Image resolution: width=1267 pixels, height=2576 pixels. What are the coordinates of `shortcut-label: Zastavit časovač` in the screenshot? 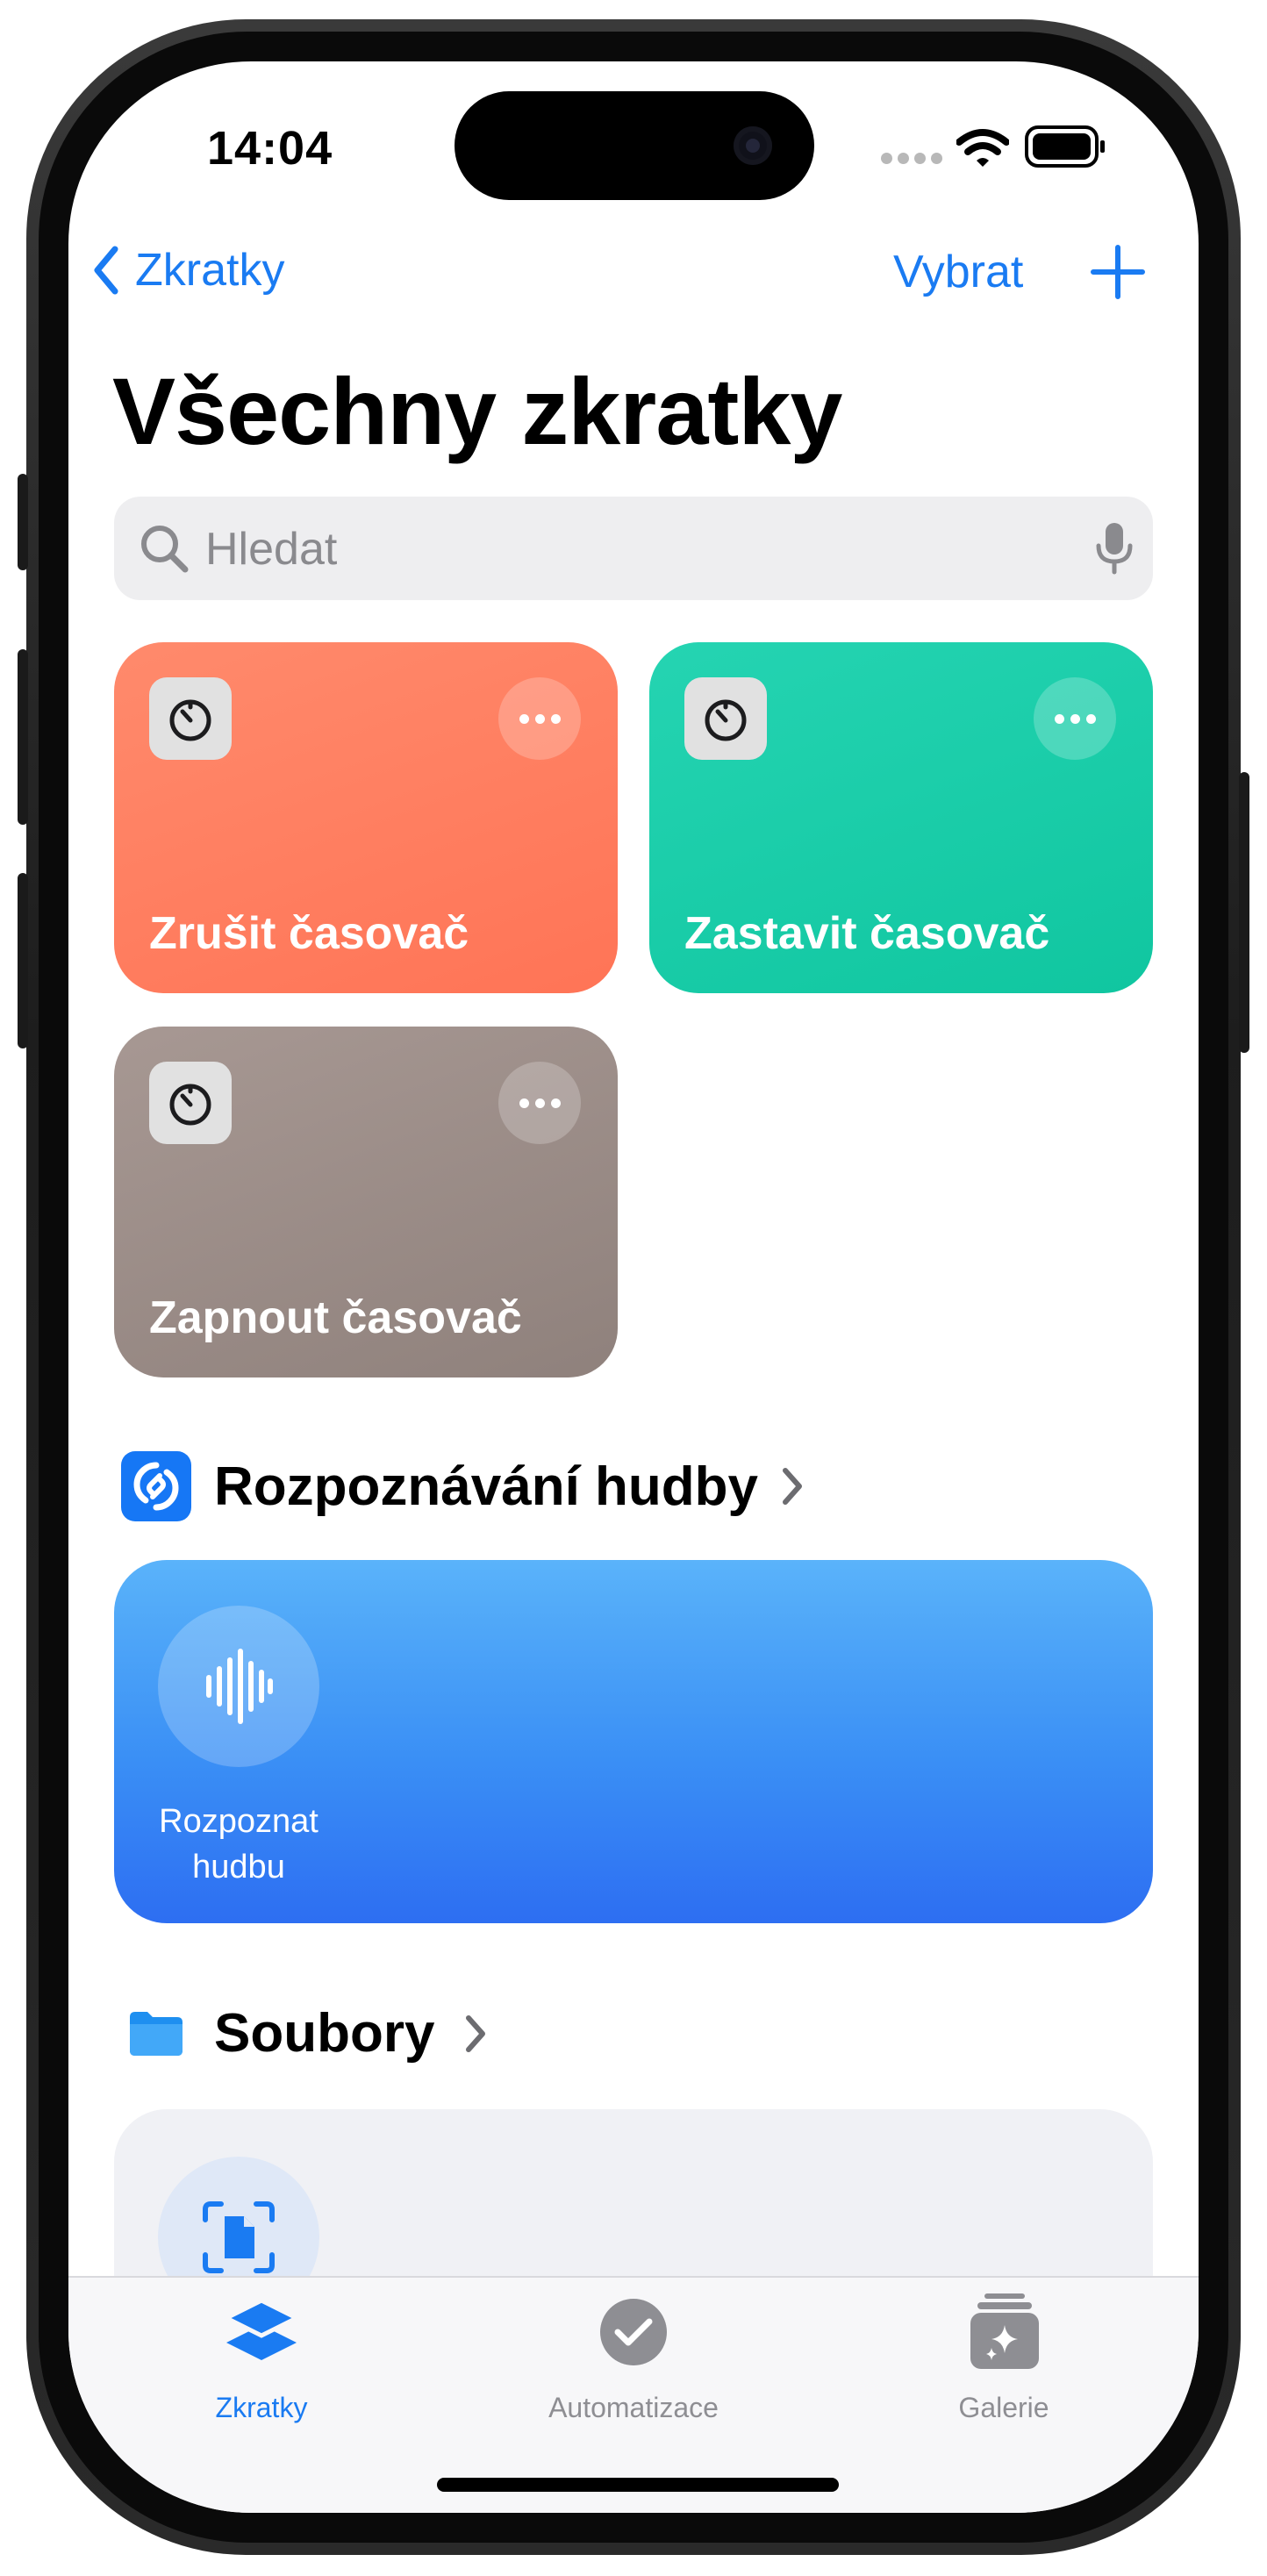 It's located at (867, 933).